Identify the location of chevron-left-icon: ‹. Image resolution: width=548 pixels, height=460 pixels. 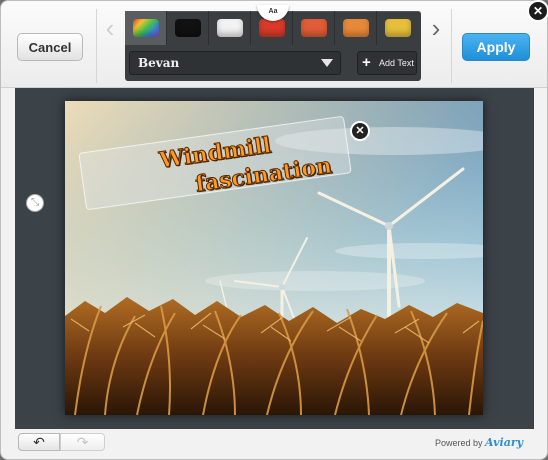
(110, 28).